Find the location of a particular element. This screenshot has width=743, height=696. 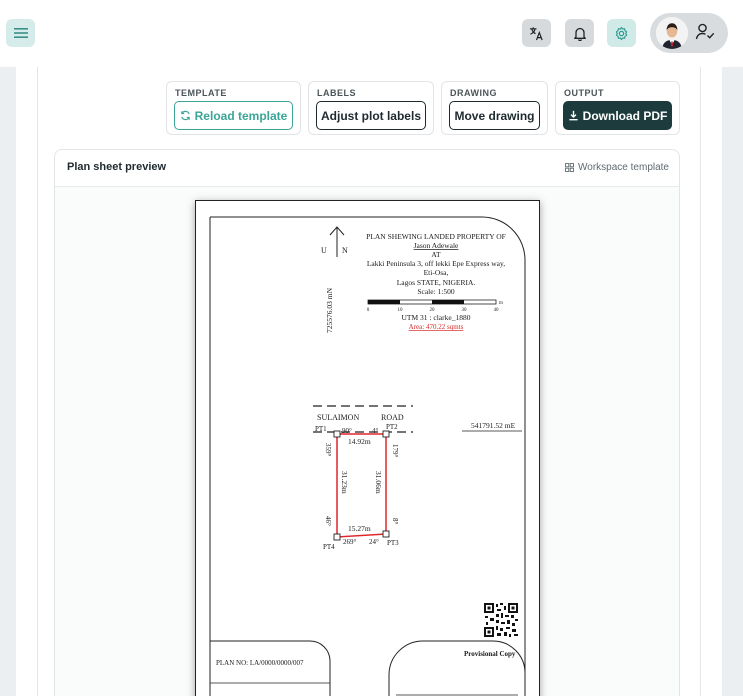

title-line-lga: Eti-Osa, is located at coordinates (436, 272).